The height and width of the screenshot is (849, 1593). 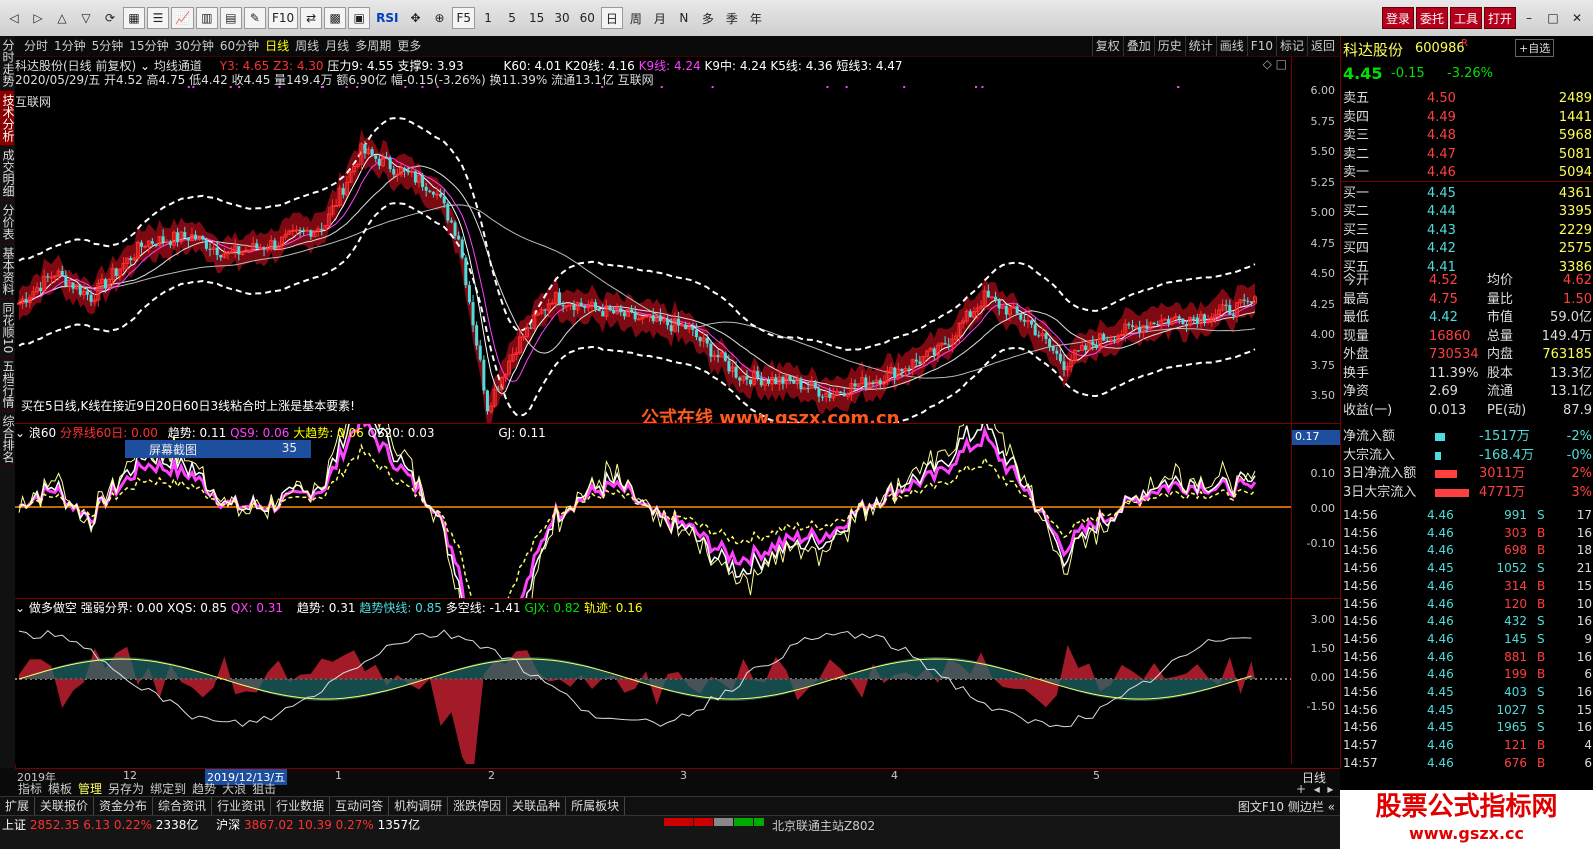 What do you see at coordinates (1467, 674) in the screenshot?
I see `tick-row: 14:56 4.46 199 B 6` at bounding box center [1467, 674].